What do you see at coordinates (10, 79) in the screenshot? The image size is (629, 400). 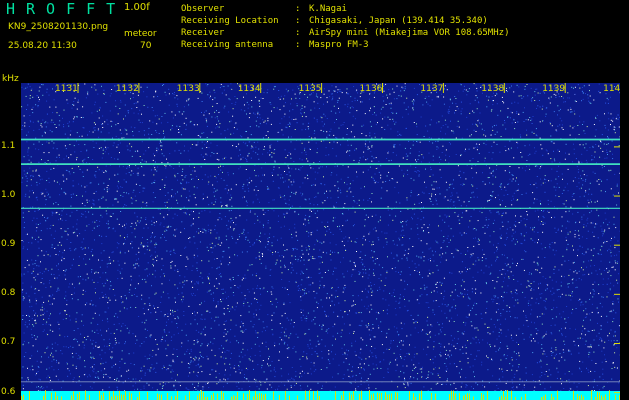 I see `khz-axis-label: kHz` at bounding box center [10, 79].